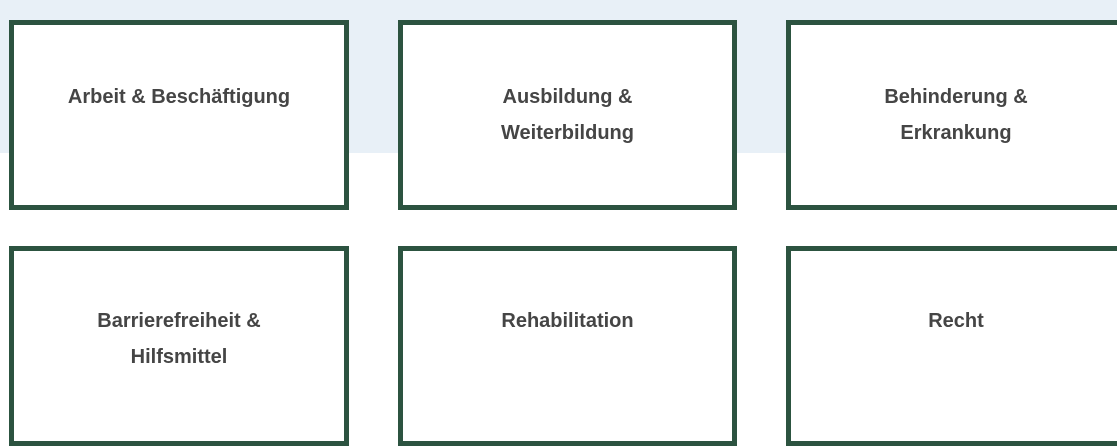 The width and height of the screenshot is (1117, 446). I want to click on category-tile-barrierefreiheit: Barrierefreiheit & Hilfsmittel, so click(179, 346).